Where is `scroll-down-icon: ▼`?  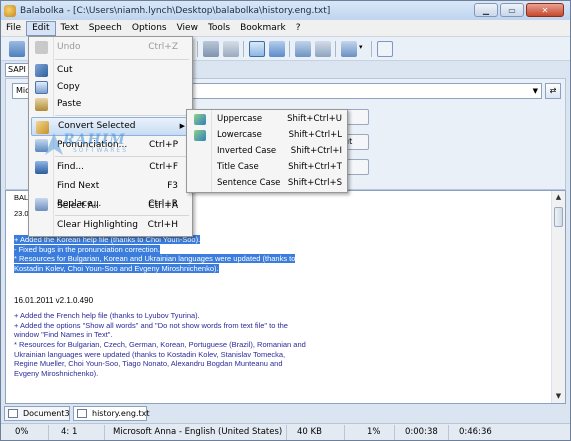
scroll-down-icon: ▼ is located at coordinates (558, 396).